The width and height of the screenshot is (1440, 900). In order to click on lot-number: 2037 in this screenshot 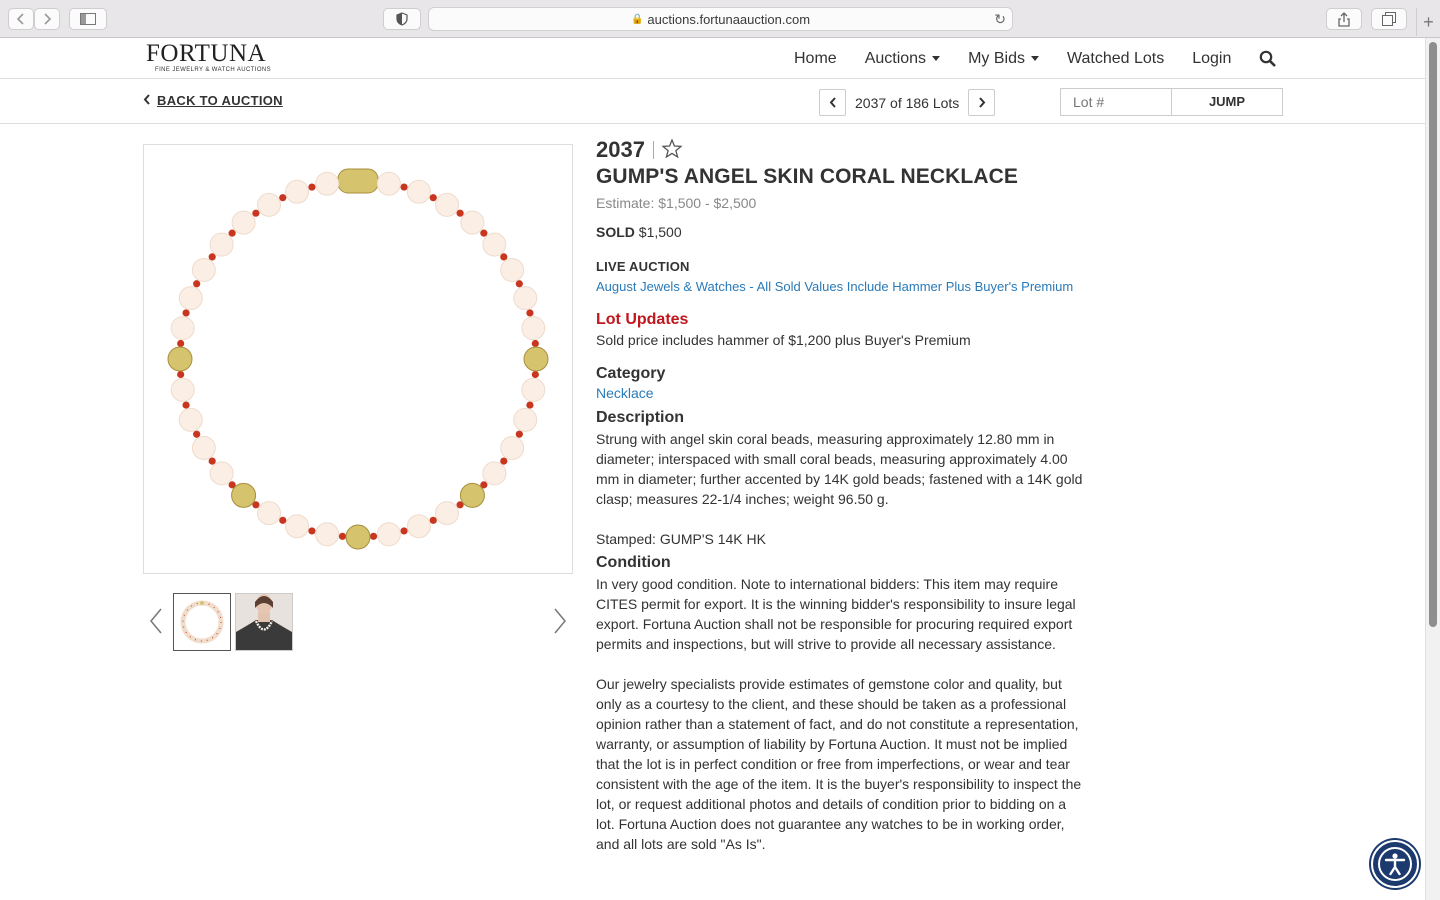, I will do `click(620, 149)`.